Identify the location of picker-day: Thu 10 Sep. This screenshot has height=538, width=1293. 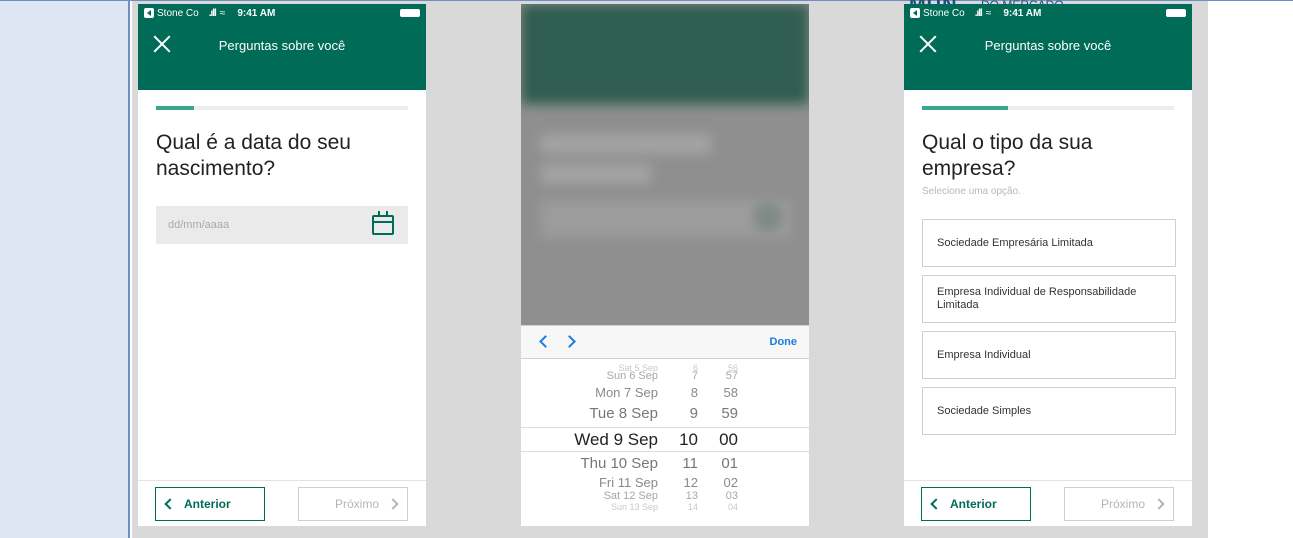
(619, 463).